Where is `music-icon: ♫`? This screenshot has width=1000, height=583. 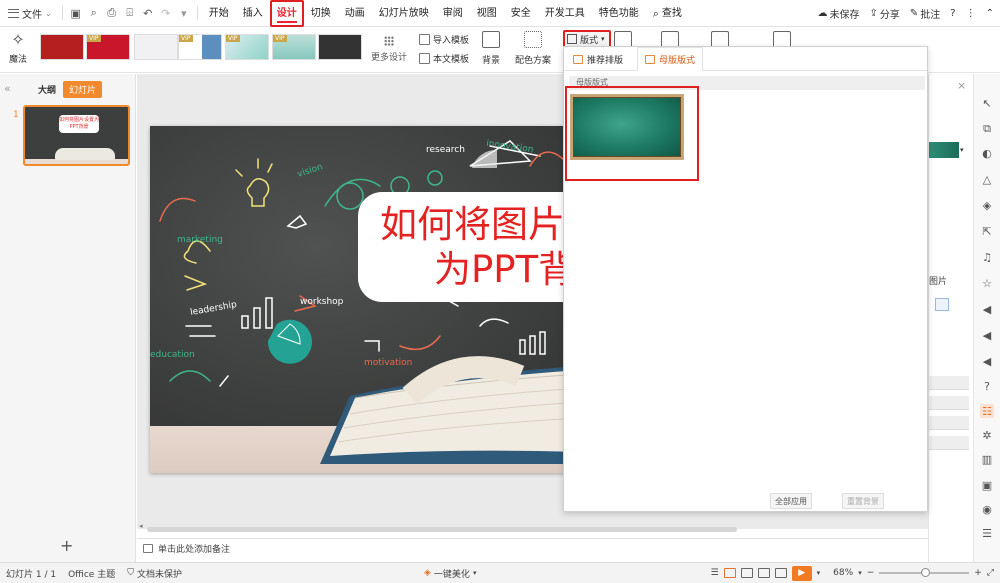
music-icon: ♫ is located at coordinates (987, 257).